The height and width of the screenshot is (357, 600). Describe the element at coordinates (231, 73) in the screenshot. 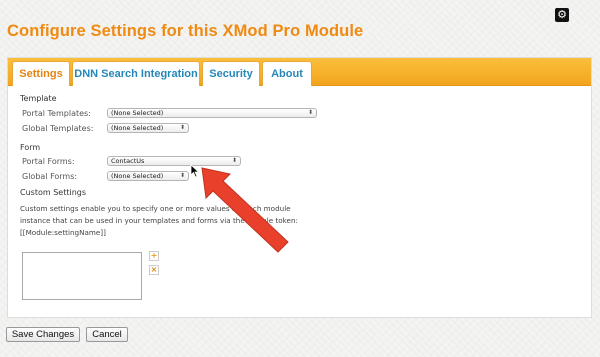

I see `tab-security: Security` at that location.